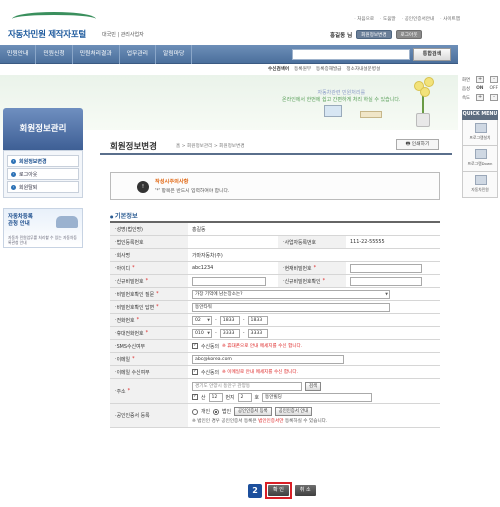 The height and width of the screenshot is (507, 500). What do you see at coordinates (247, 386) in the screenshot?
I see `address-line-field: 경기도 안양시 동안구 관양동` at bounding box center [247, 386].